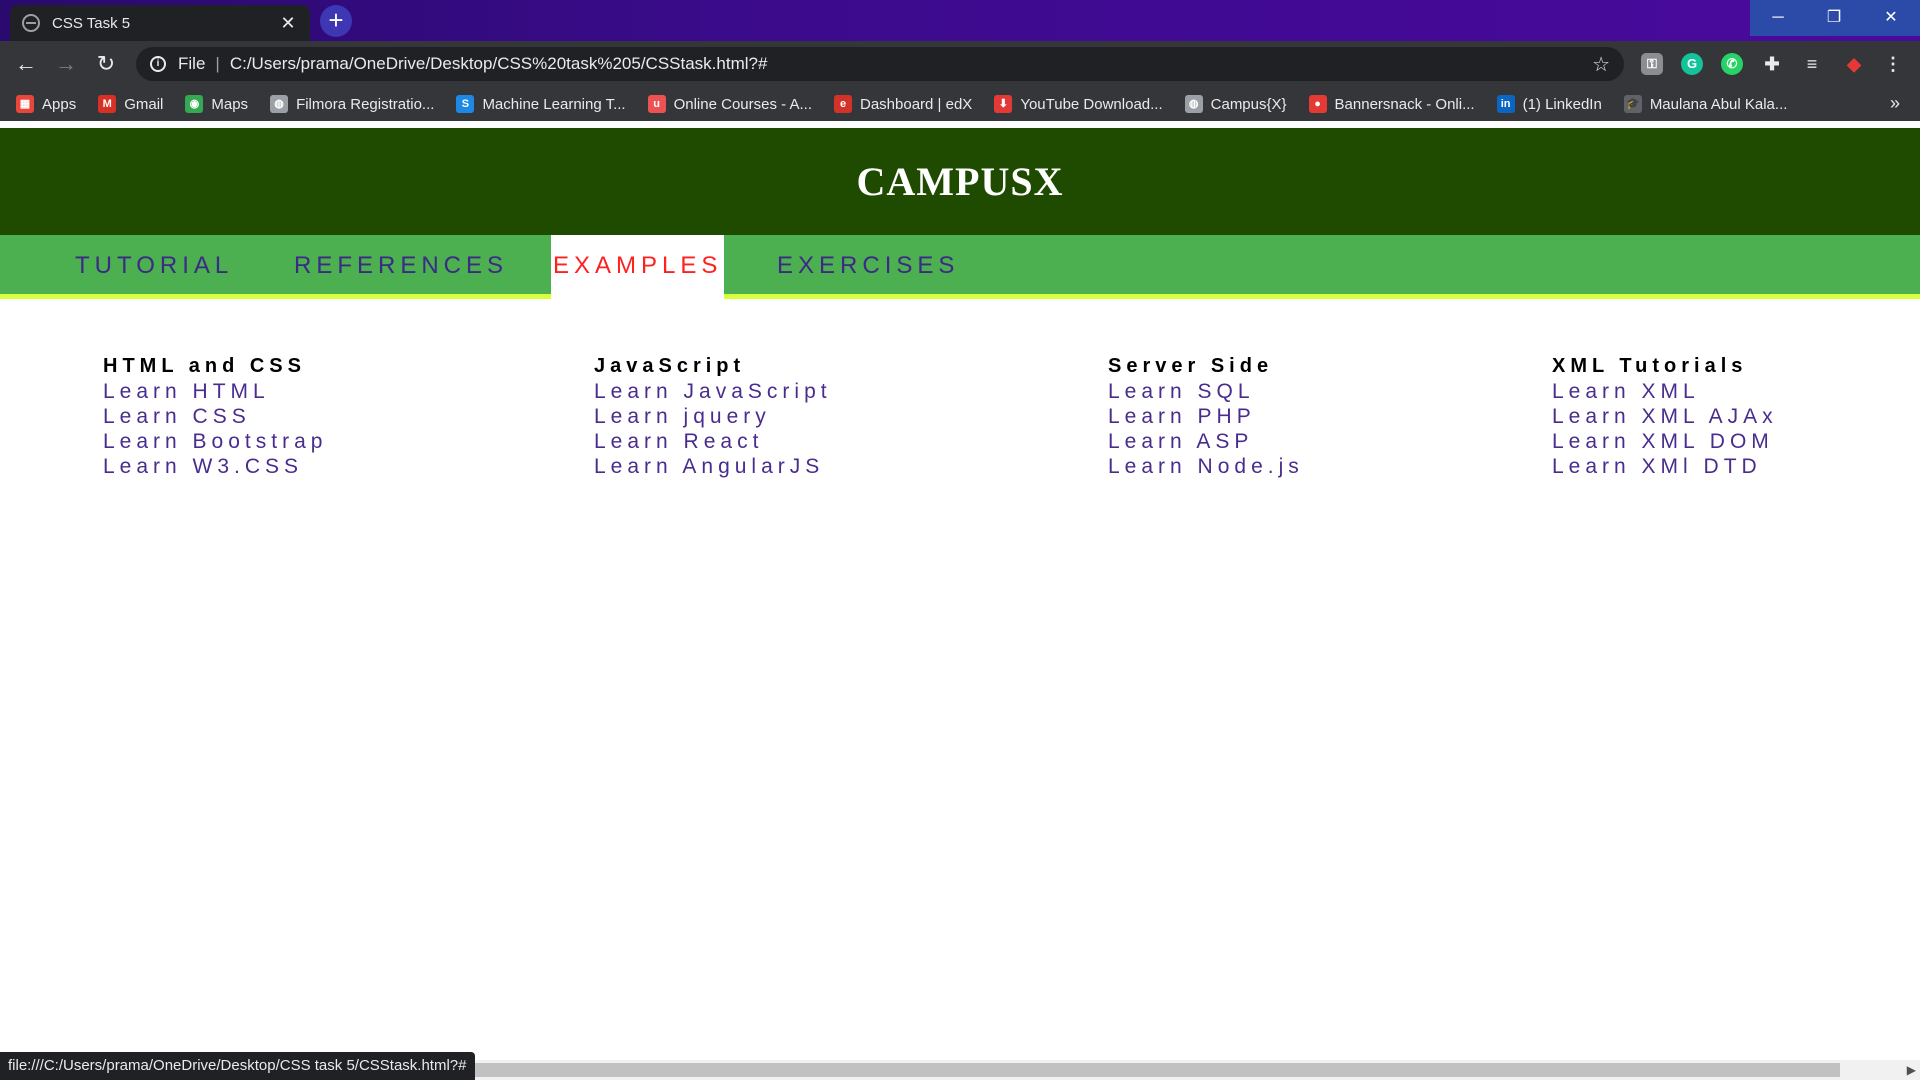 Image resolution: width=1920 pixels, height=1080 pixels. Describe the element at coordinates (158, 64) in the screenshot. I see `site-info-icon: i` at that location.